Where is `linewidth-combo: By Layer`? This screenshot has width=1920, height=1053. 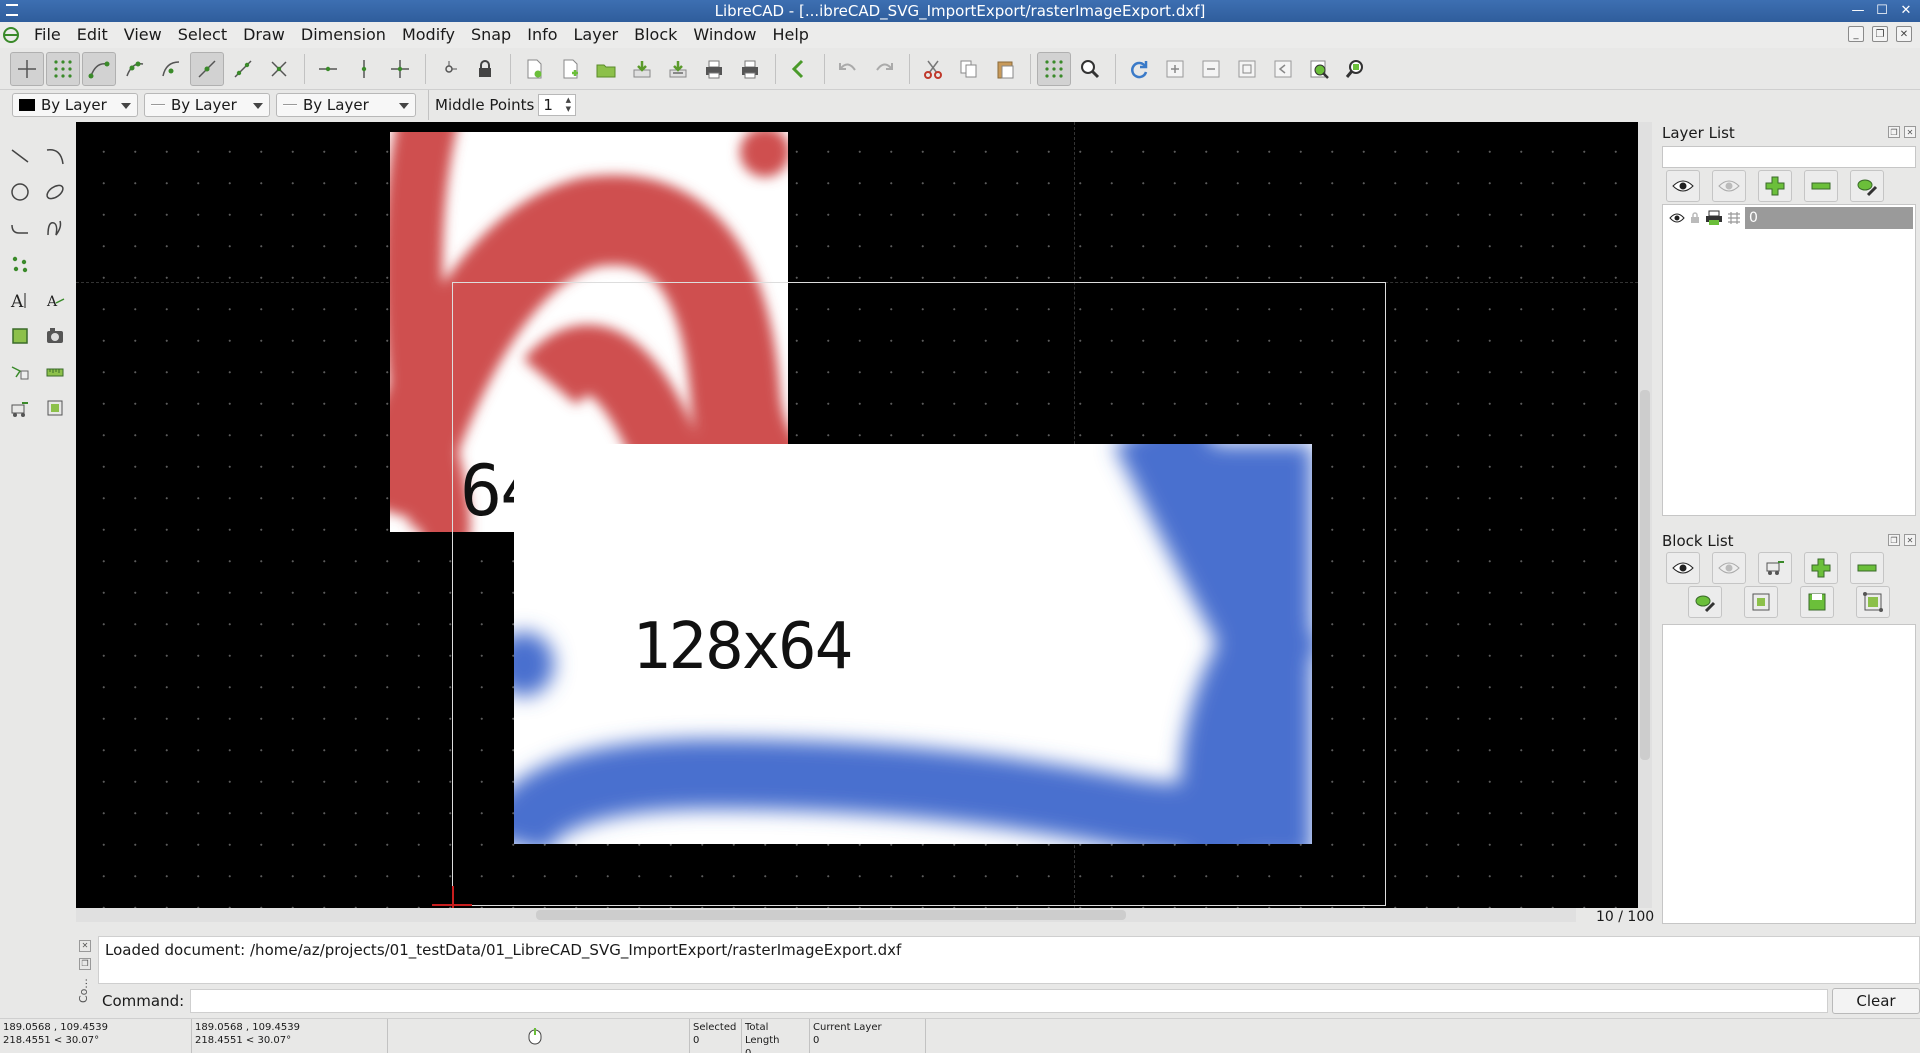
linewidth-combo: By Layer is located at coordinates (207, 105).